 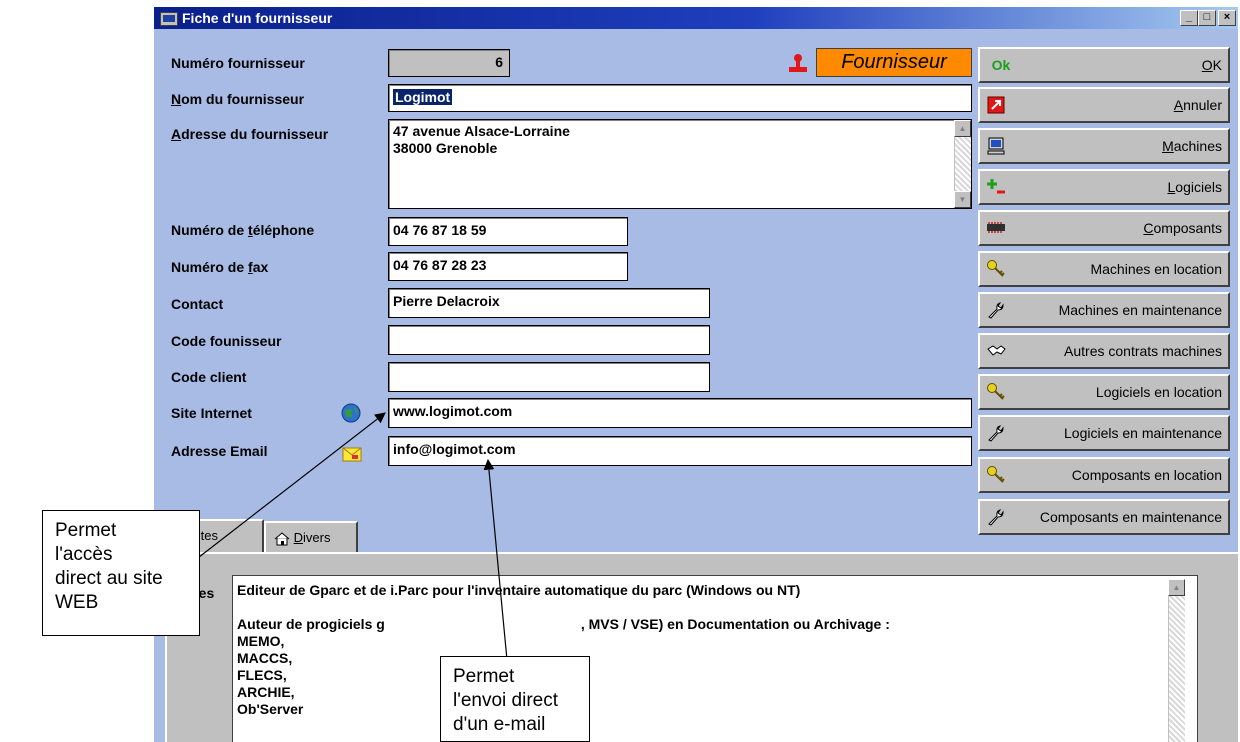 I want to click on callout-web: Permet l'accès direct au site WEB, so click(x=121, y=573).